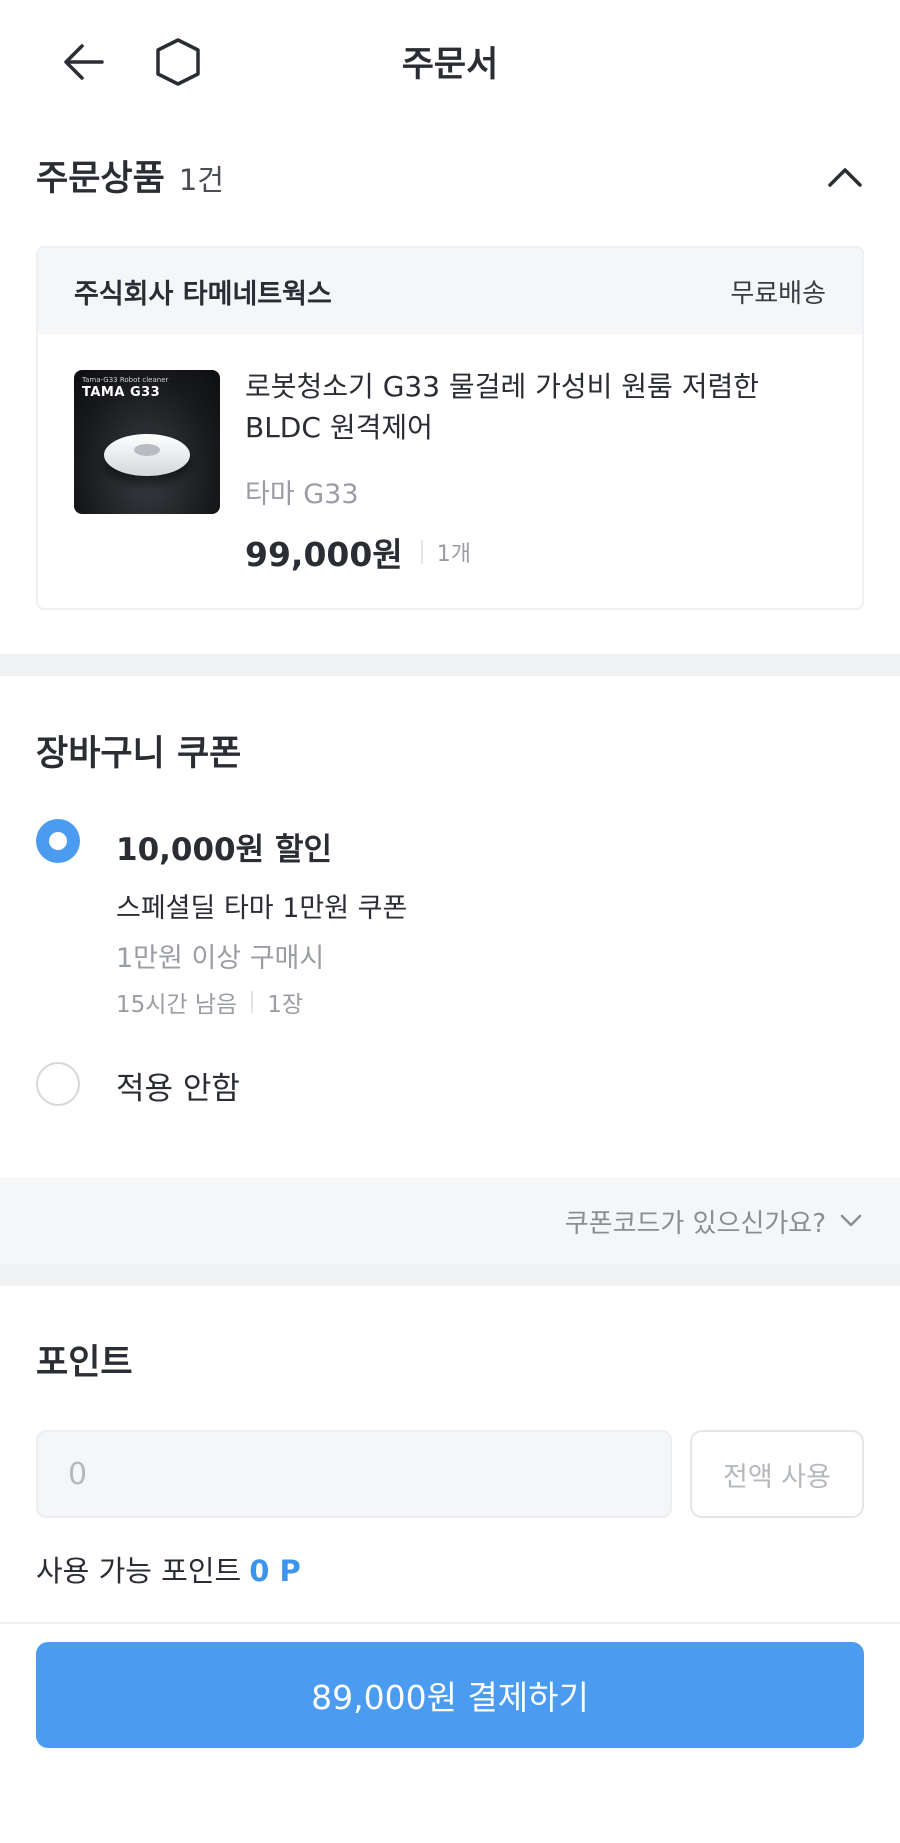 The image size is (900, 1843). Describe the element at coordinates (450, 1623) in the screenshot. I see `bottom-divider` at that location.